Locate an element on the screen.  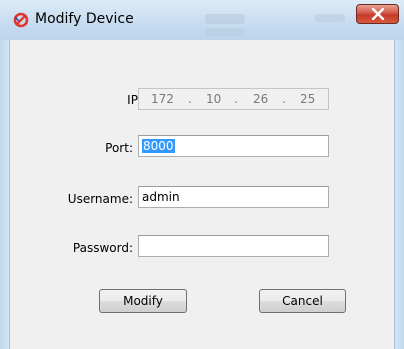
ip-label: IP: is located at coordinates (134, 100).